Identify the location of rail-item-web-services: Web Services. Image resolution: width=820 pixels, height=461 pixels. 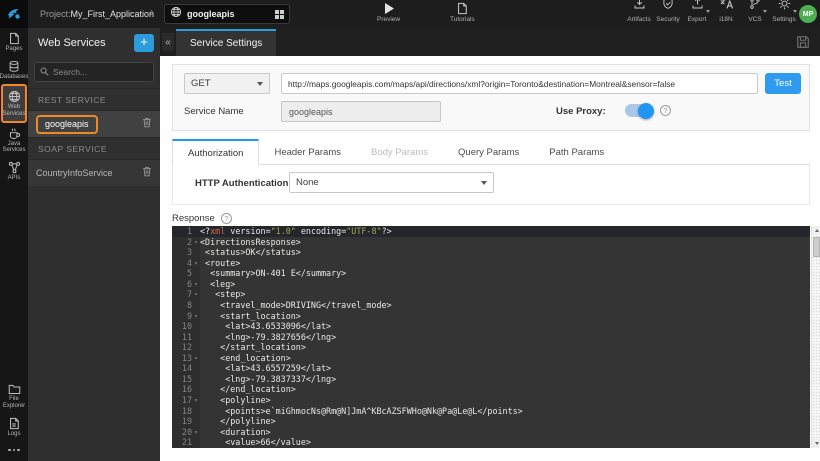
(14, 103).